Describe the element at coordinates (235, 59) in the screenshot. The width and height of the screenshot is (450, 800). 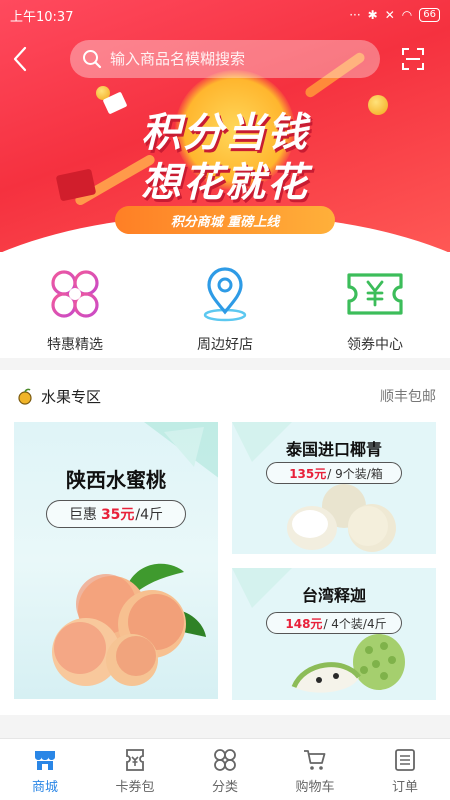
I see `search-input` at that location.